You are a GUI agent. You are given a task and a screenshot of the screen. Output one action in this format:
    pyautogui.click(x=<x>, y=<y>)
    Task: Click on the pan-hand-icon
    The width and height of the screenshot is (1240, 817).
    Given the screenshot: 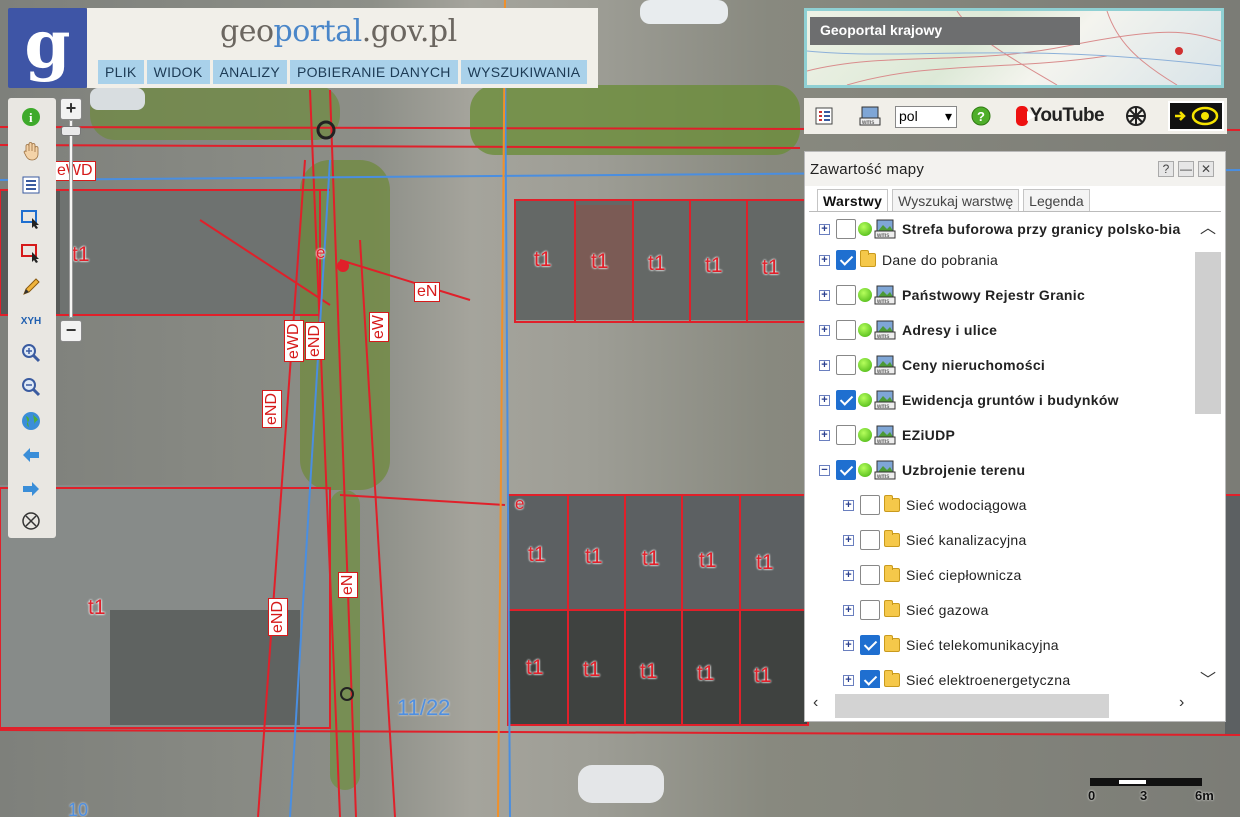 What is the action you would take?
    pyautogui.click(x=31, y=151)
    